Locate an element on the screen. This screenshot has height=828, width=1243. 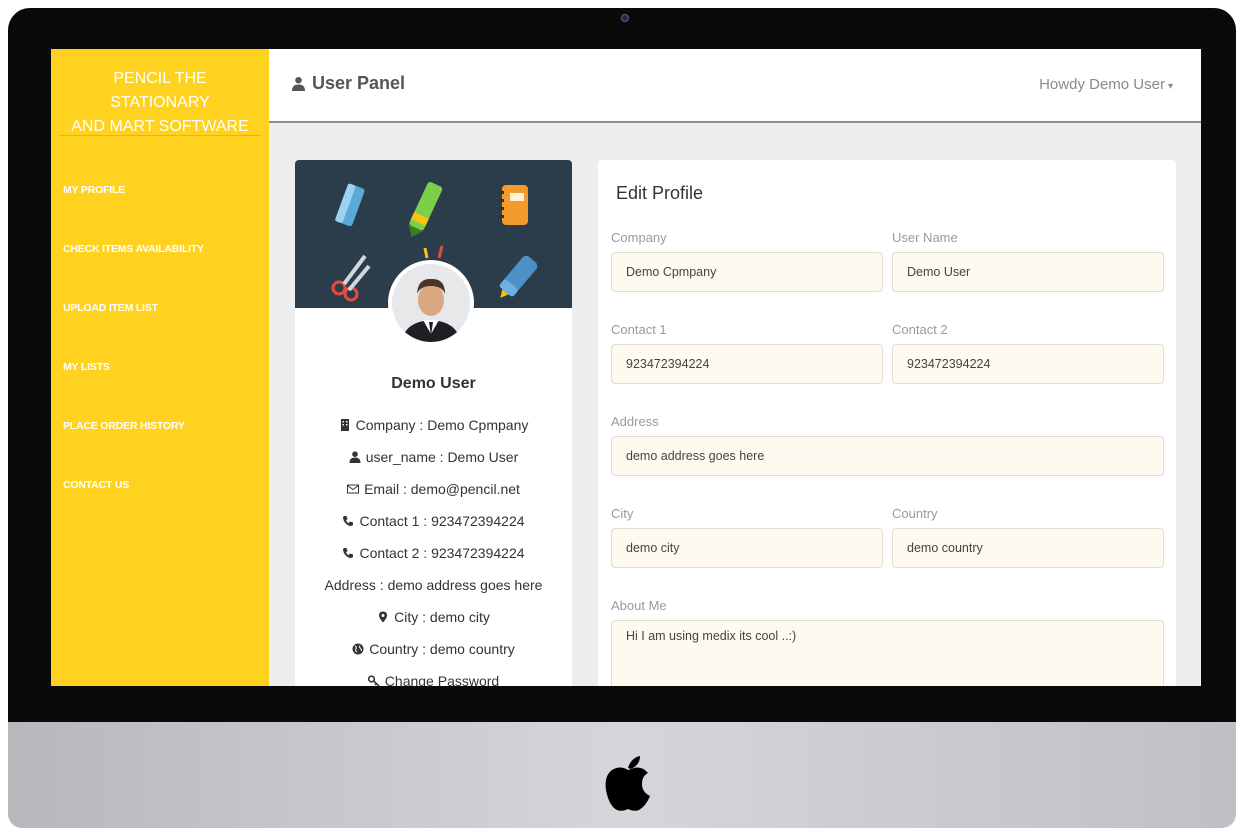
profile-company: Company : Demo Cpmpany is located at coordinates (442, 425).